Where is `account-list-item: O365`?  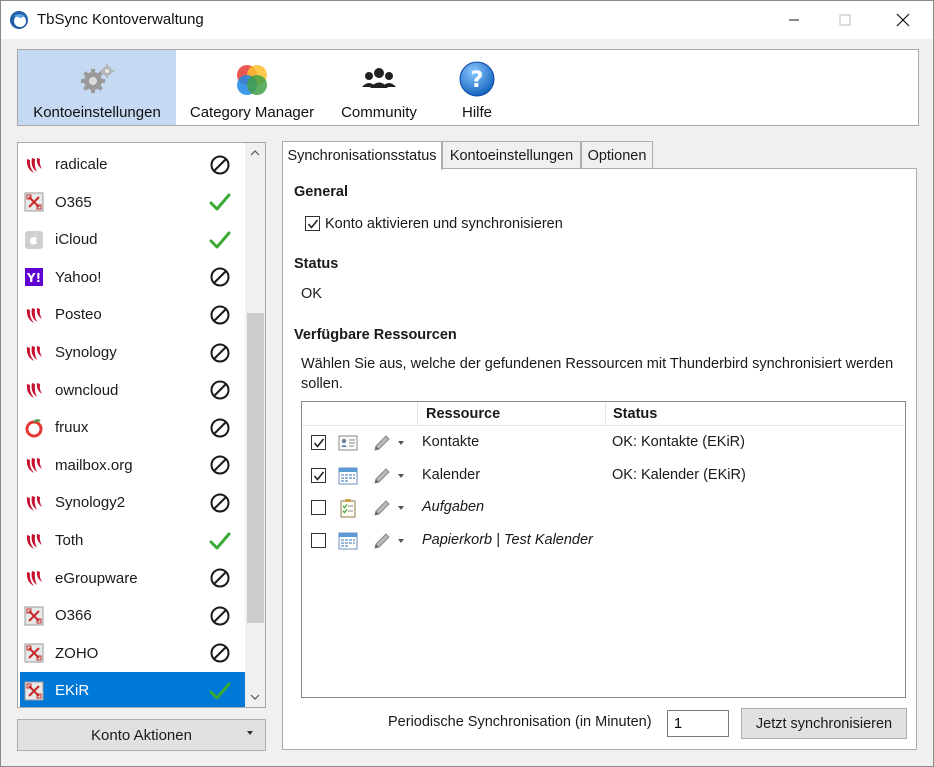
account-list-item: O365 is located at coordinates (132, 202).